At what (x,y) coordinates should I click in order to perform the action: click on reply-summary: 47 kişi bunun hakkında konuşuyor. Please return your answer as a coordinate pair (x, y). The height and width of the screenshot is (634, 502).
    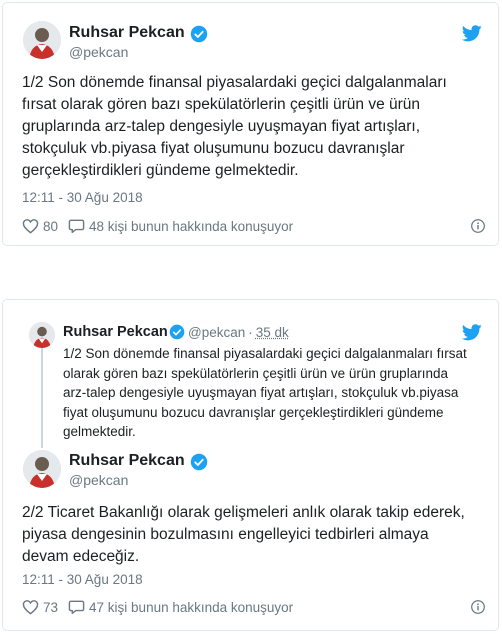
    Looking at the image, I should click on (191, 607).